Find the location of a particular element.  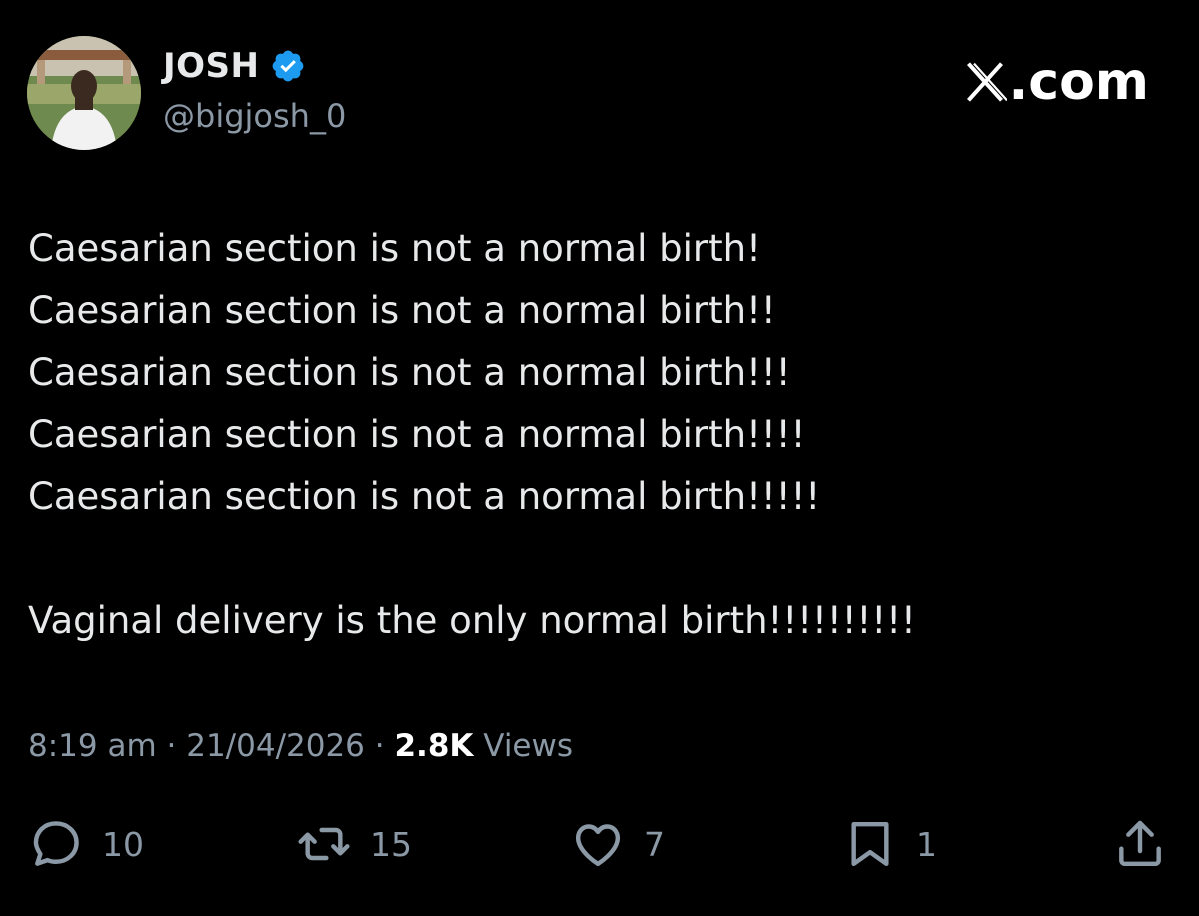

share-icon is located at coordinates (1140, 843).